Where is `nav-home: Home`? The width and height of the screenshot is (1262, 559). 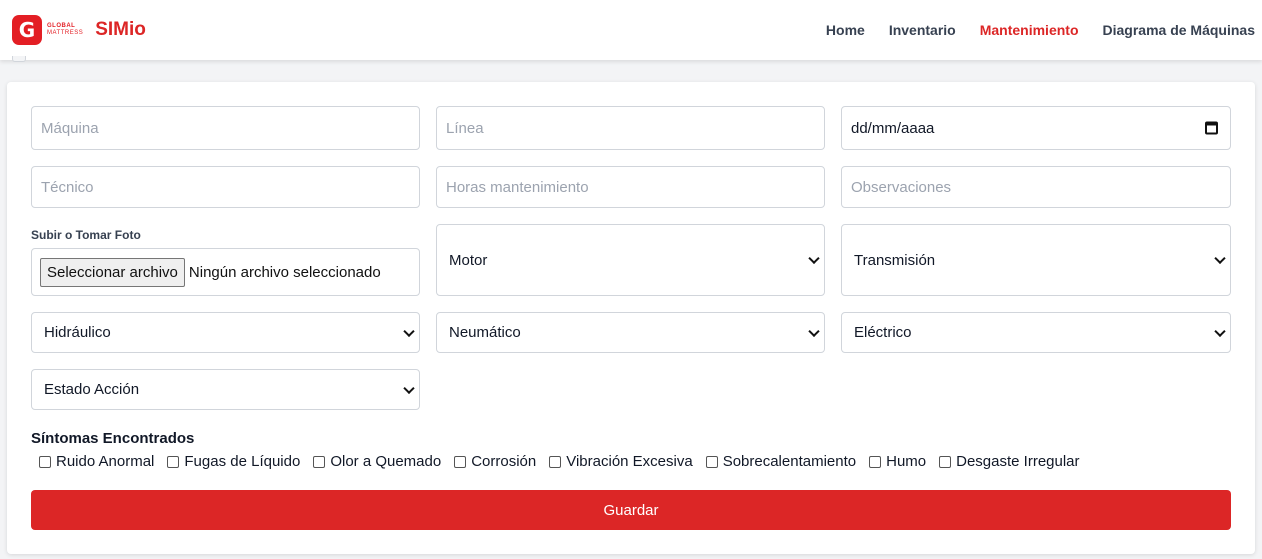 nav-home: Home is located at coordinates (845, 30).